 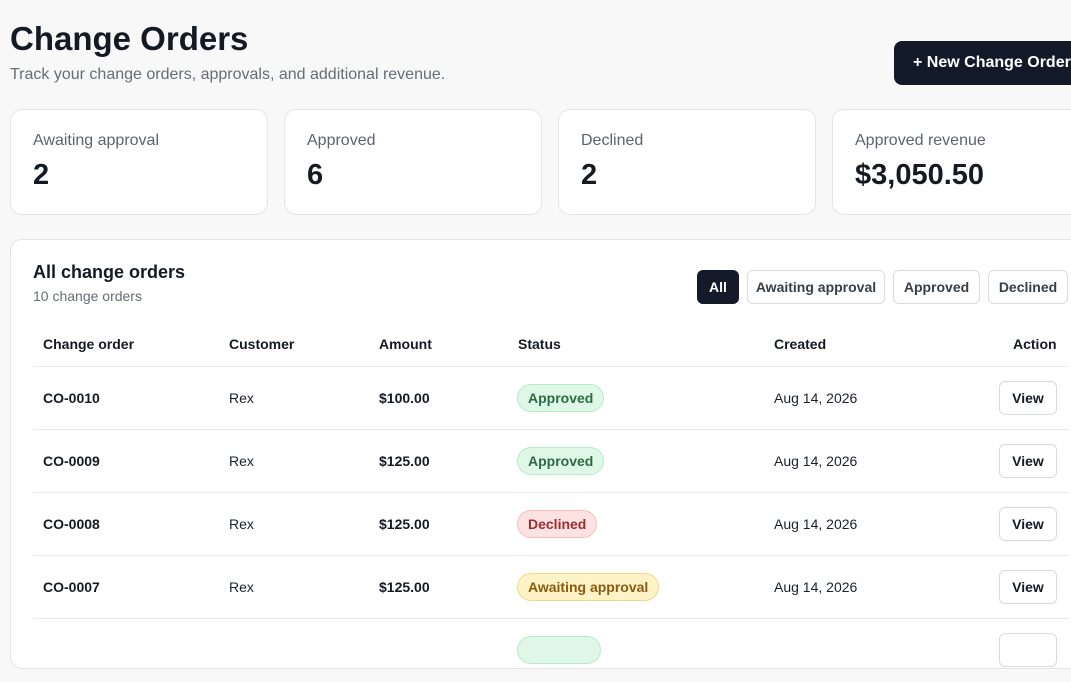 I want to click on stat-value: 6, so click(x=315, y=175).